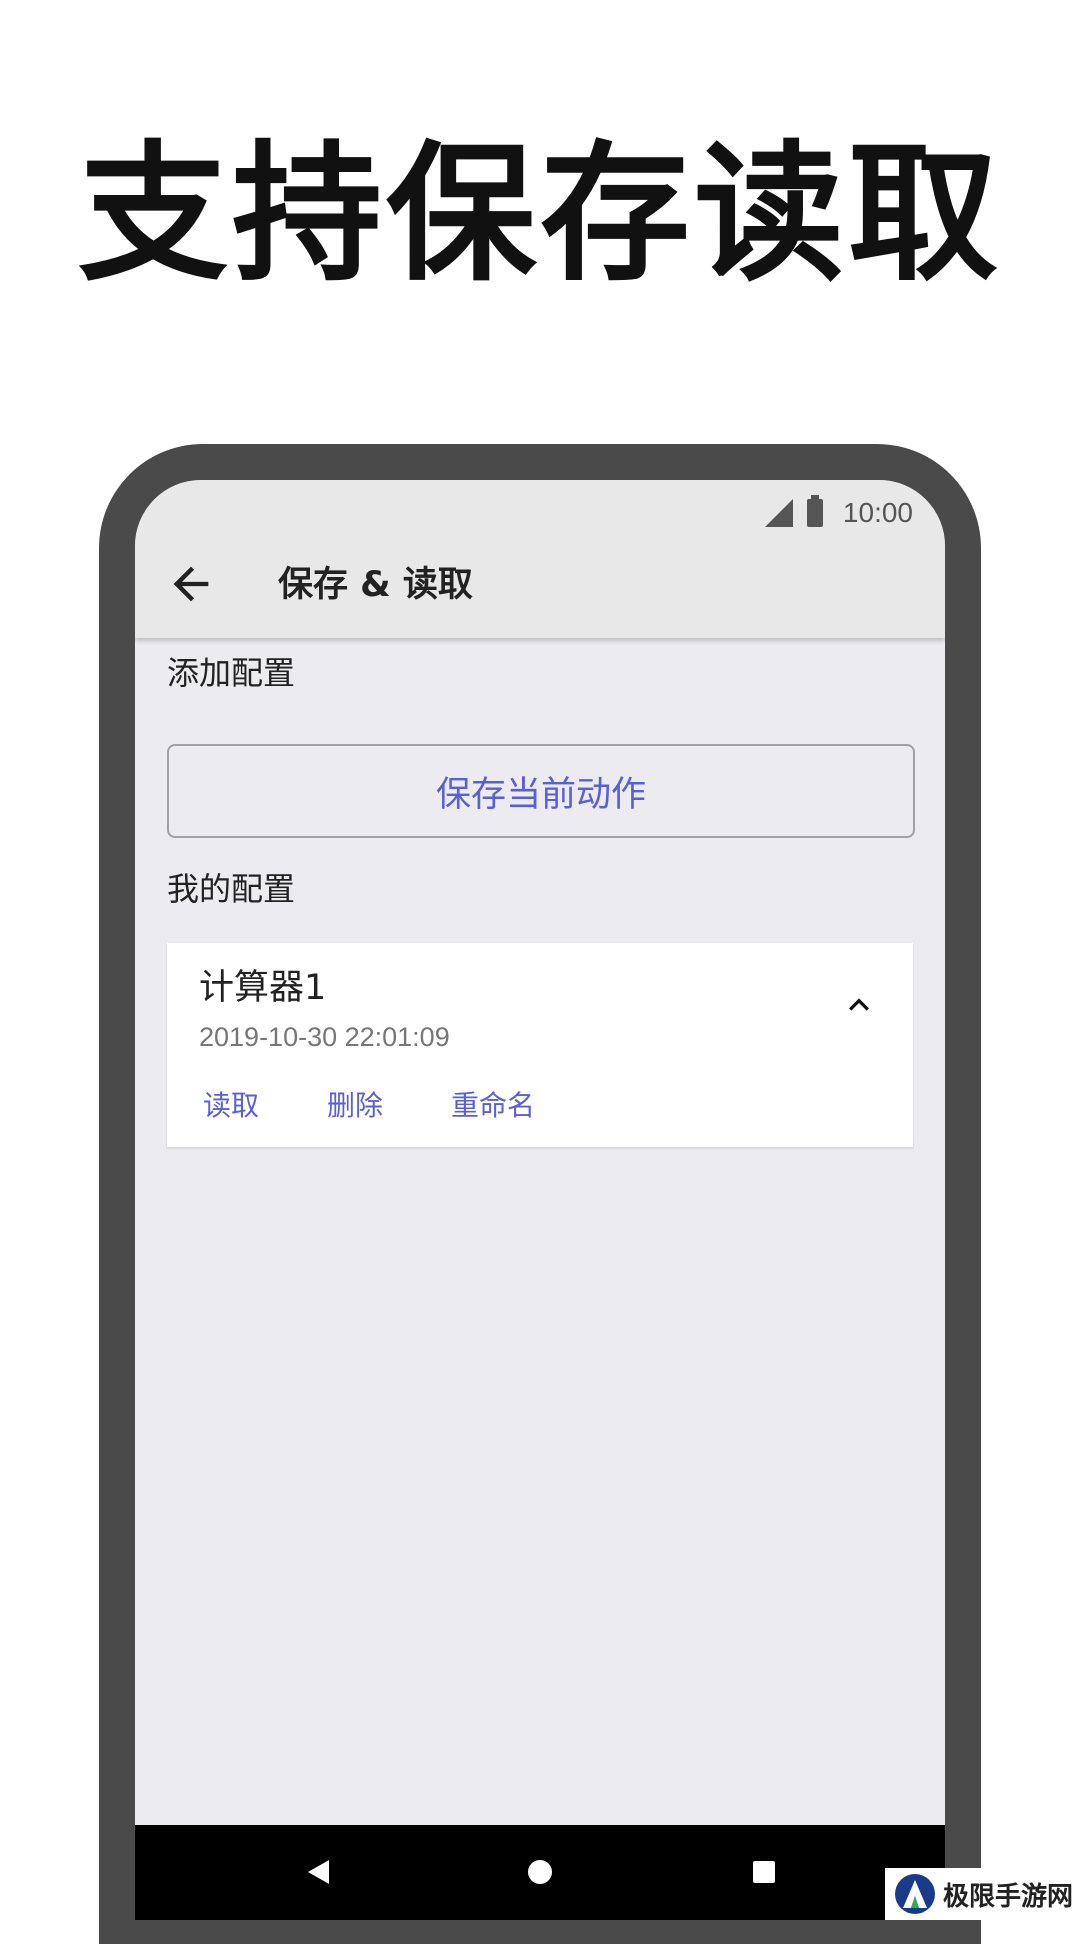  I want to click on app-bar: 10:00 保存 & 读取, so click(540, 559).